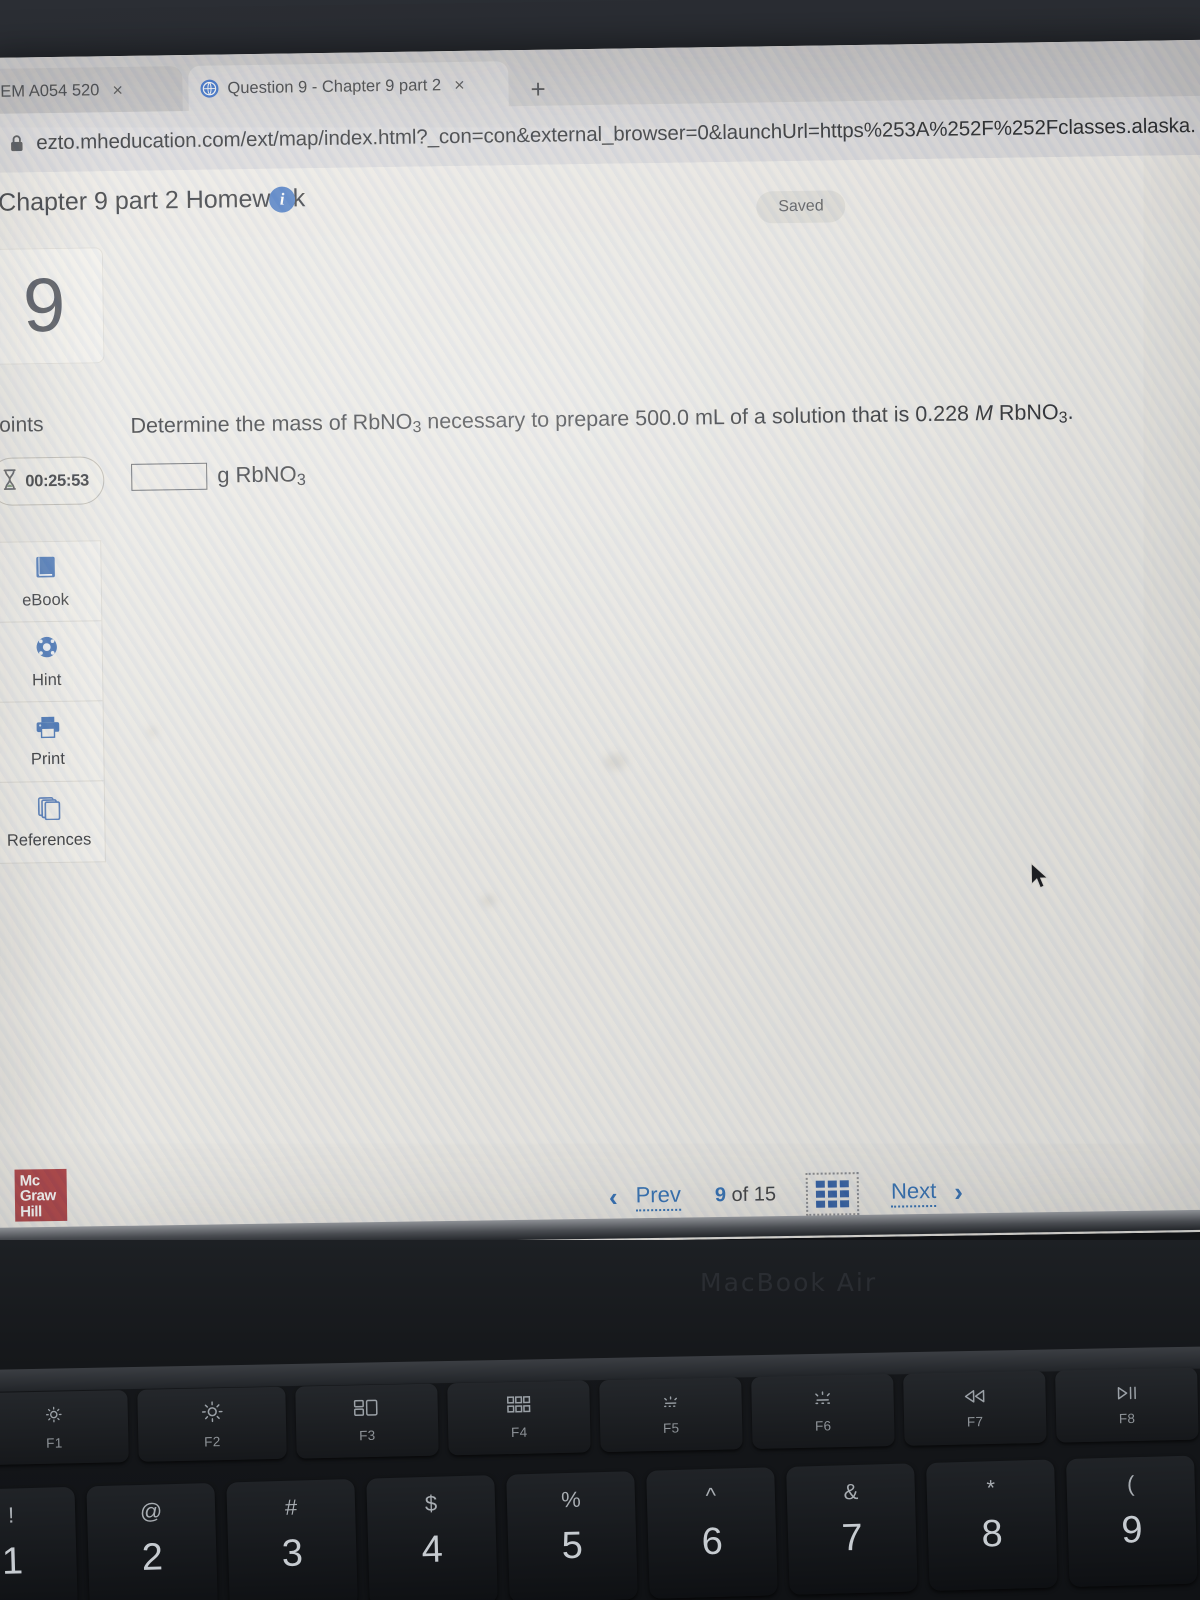  Describe the element at coordinates (823, 1411) in the screenshot. I see `key-f6: F6` at that location.